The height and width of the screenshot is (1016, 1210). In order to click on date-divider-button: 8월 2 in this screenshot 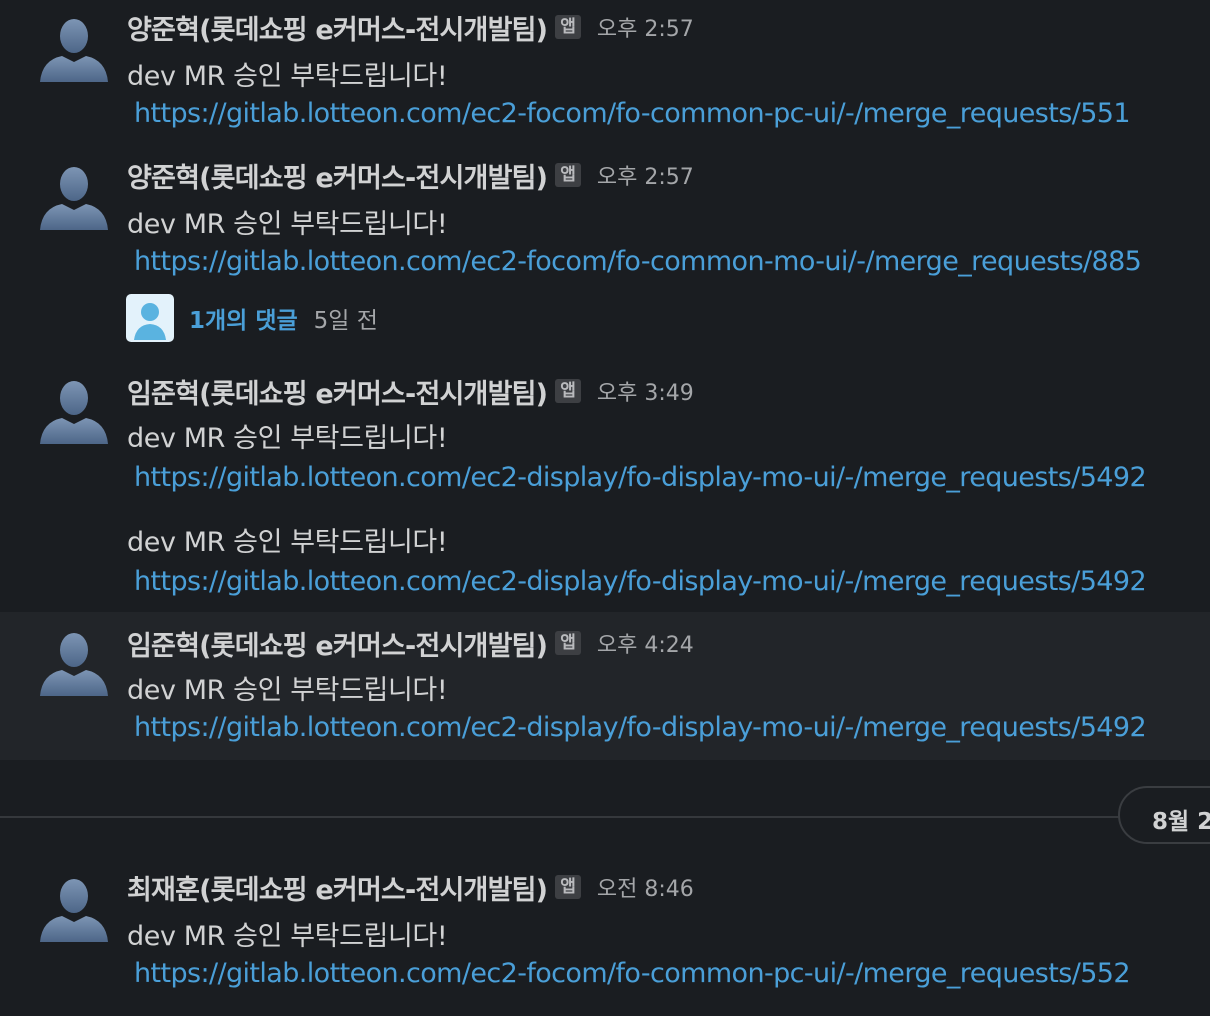, I will do `click(1164, 815)`.